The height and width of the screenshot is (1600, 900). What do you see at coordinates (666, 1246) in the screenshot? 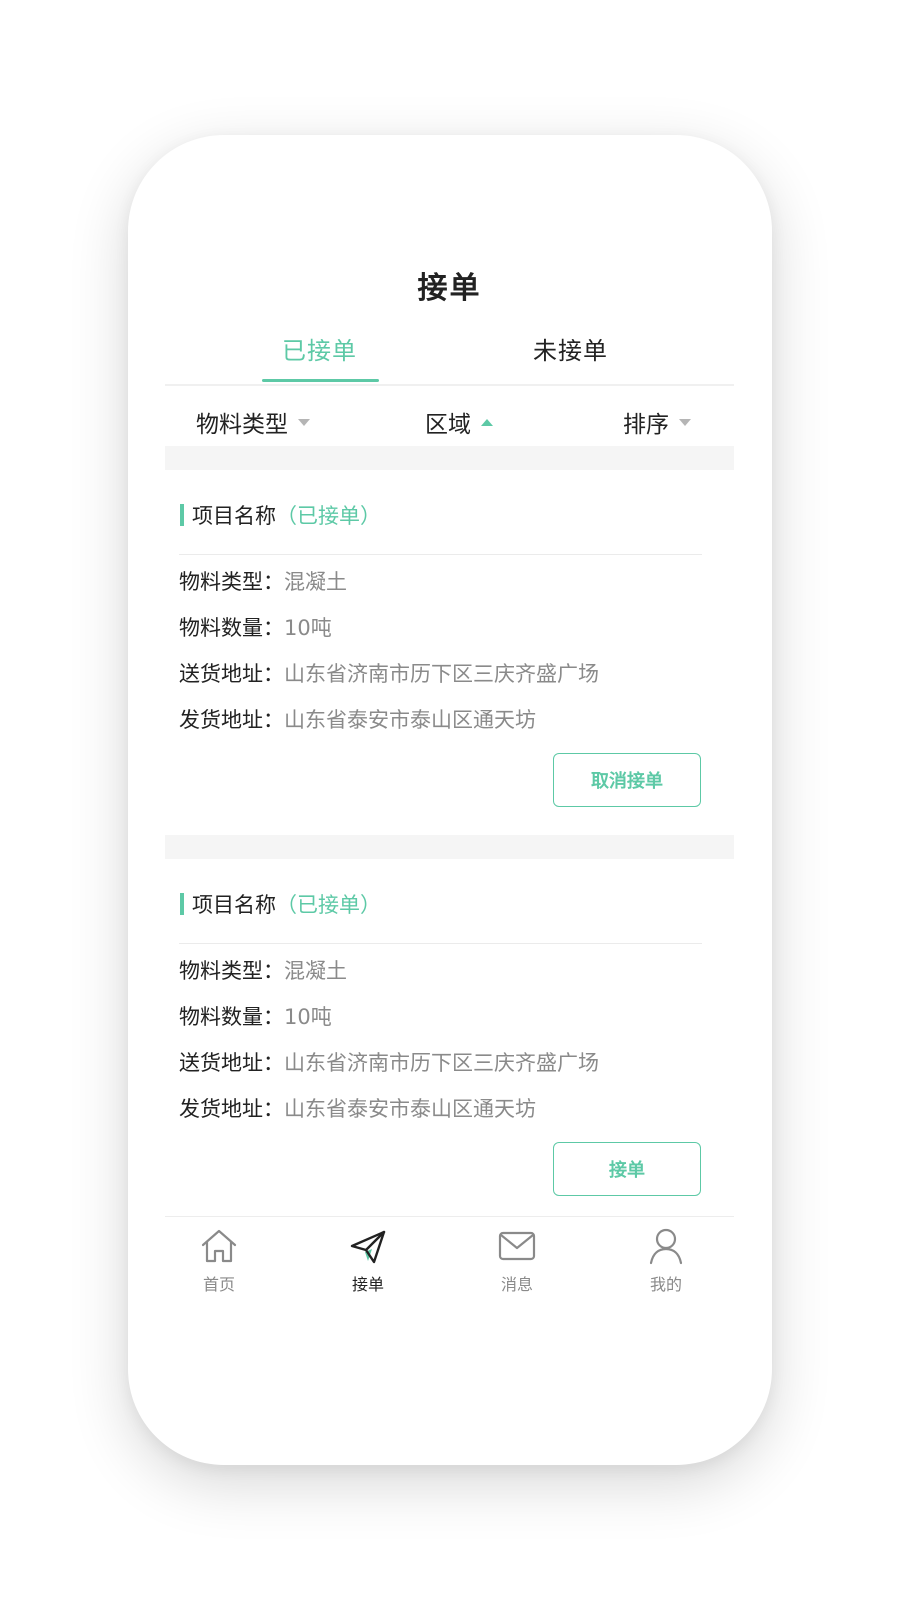
I see `user-icon` at bounding box center [666, 1246].